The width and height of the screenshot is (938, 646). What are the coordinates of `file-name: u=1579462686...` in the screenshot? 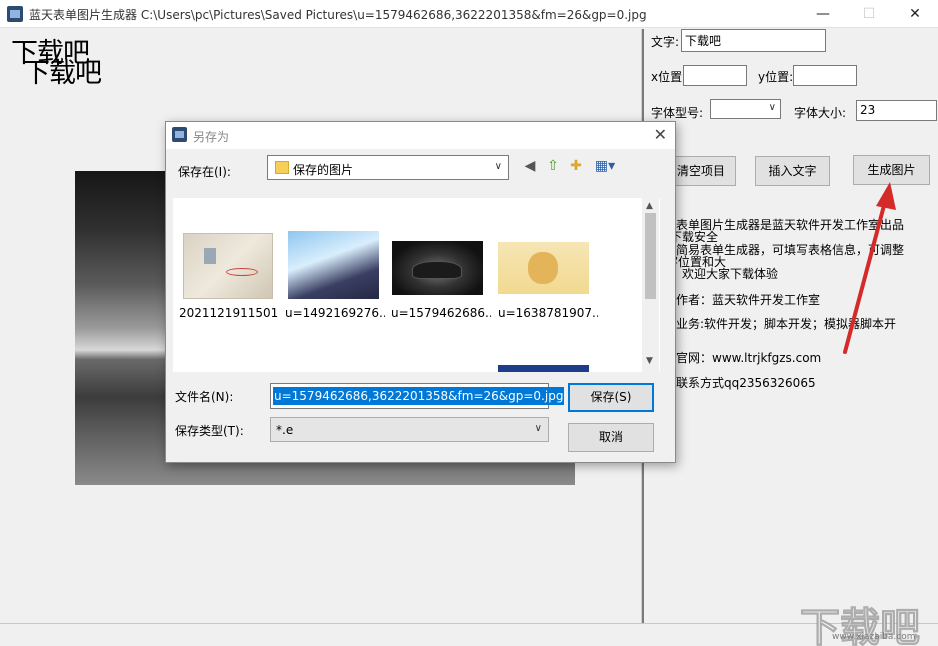 It's located at (441, 313).